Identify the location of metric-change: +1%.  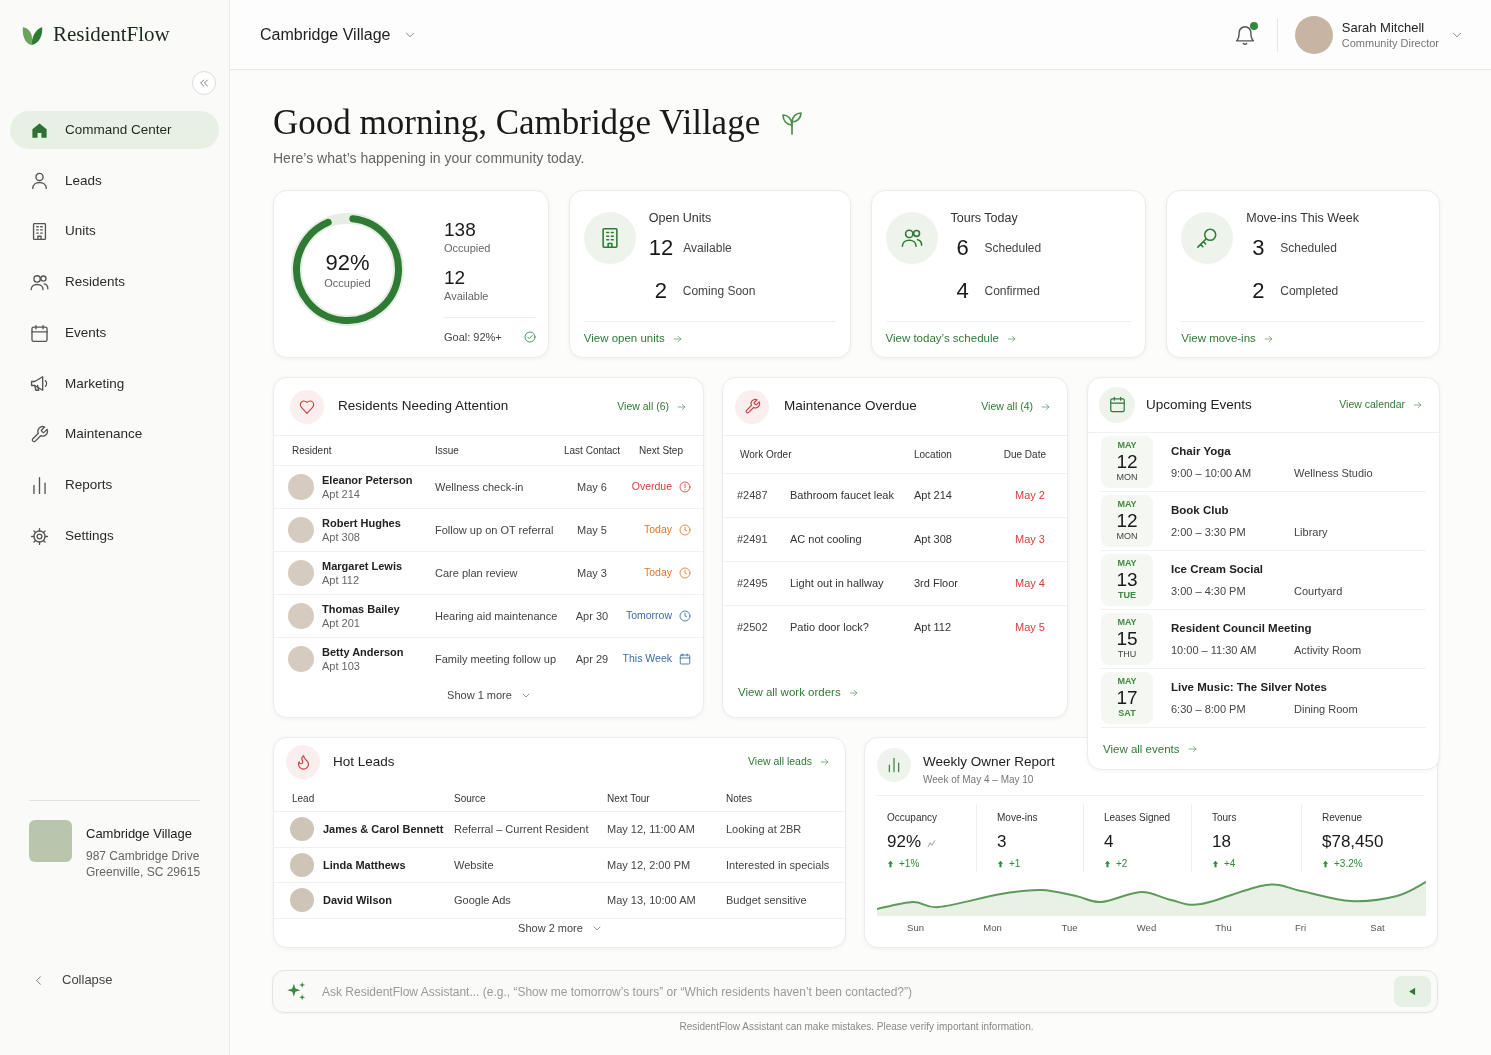
(909, 864).